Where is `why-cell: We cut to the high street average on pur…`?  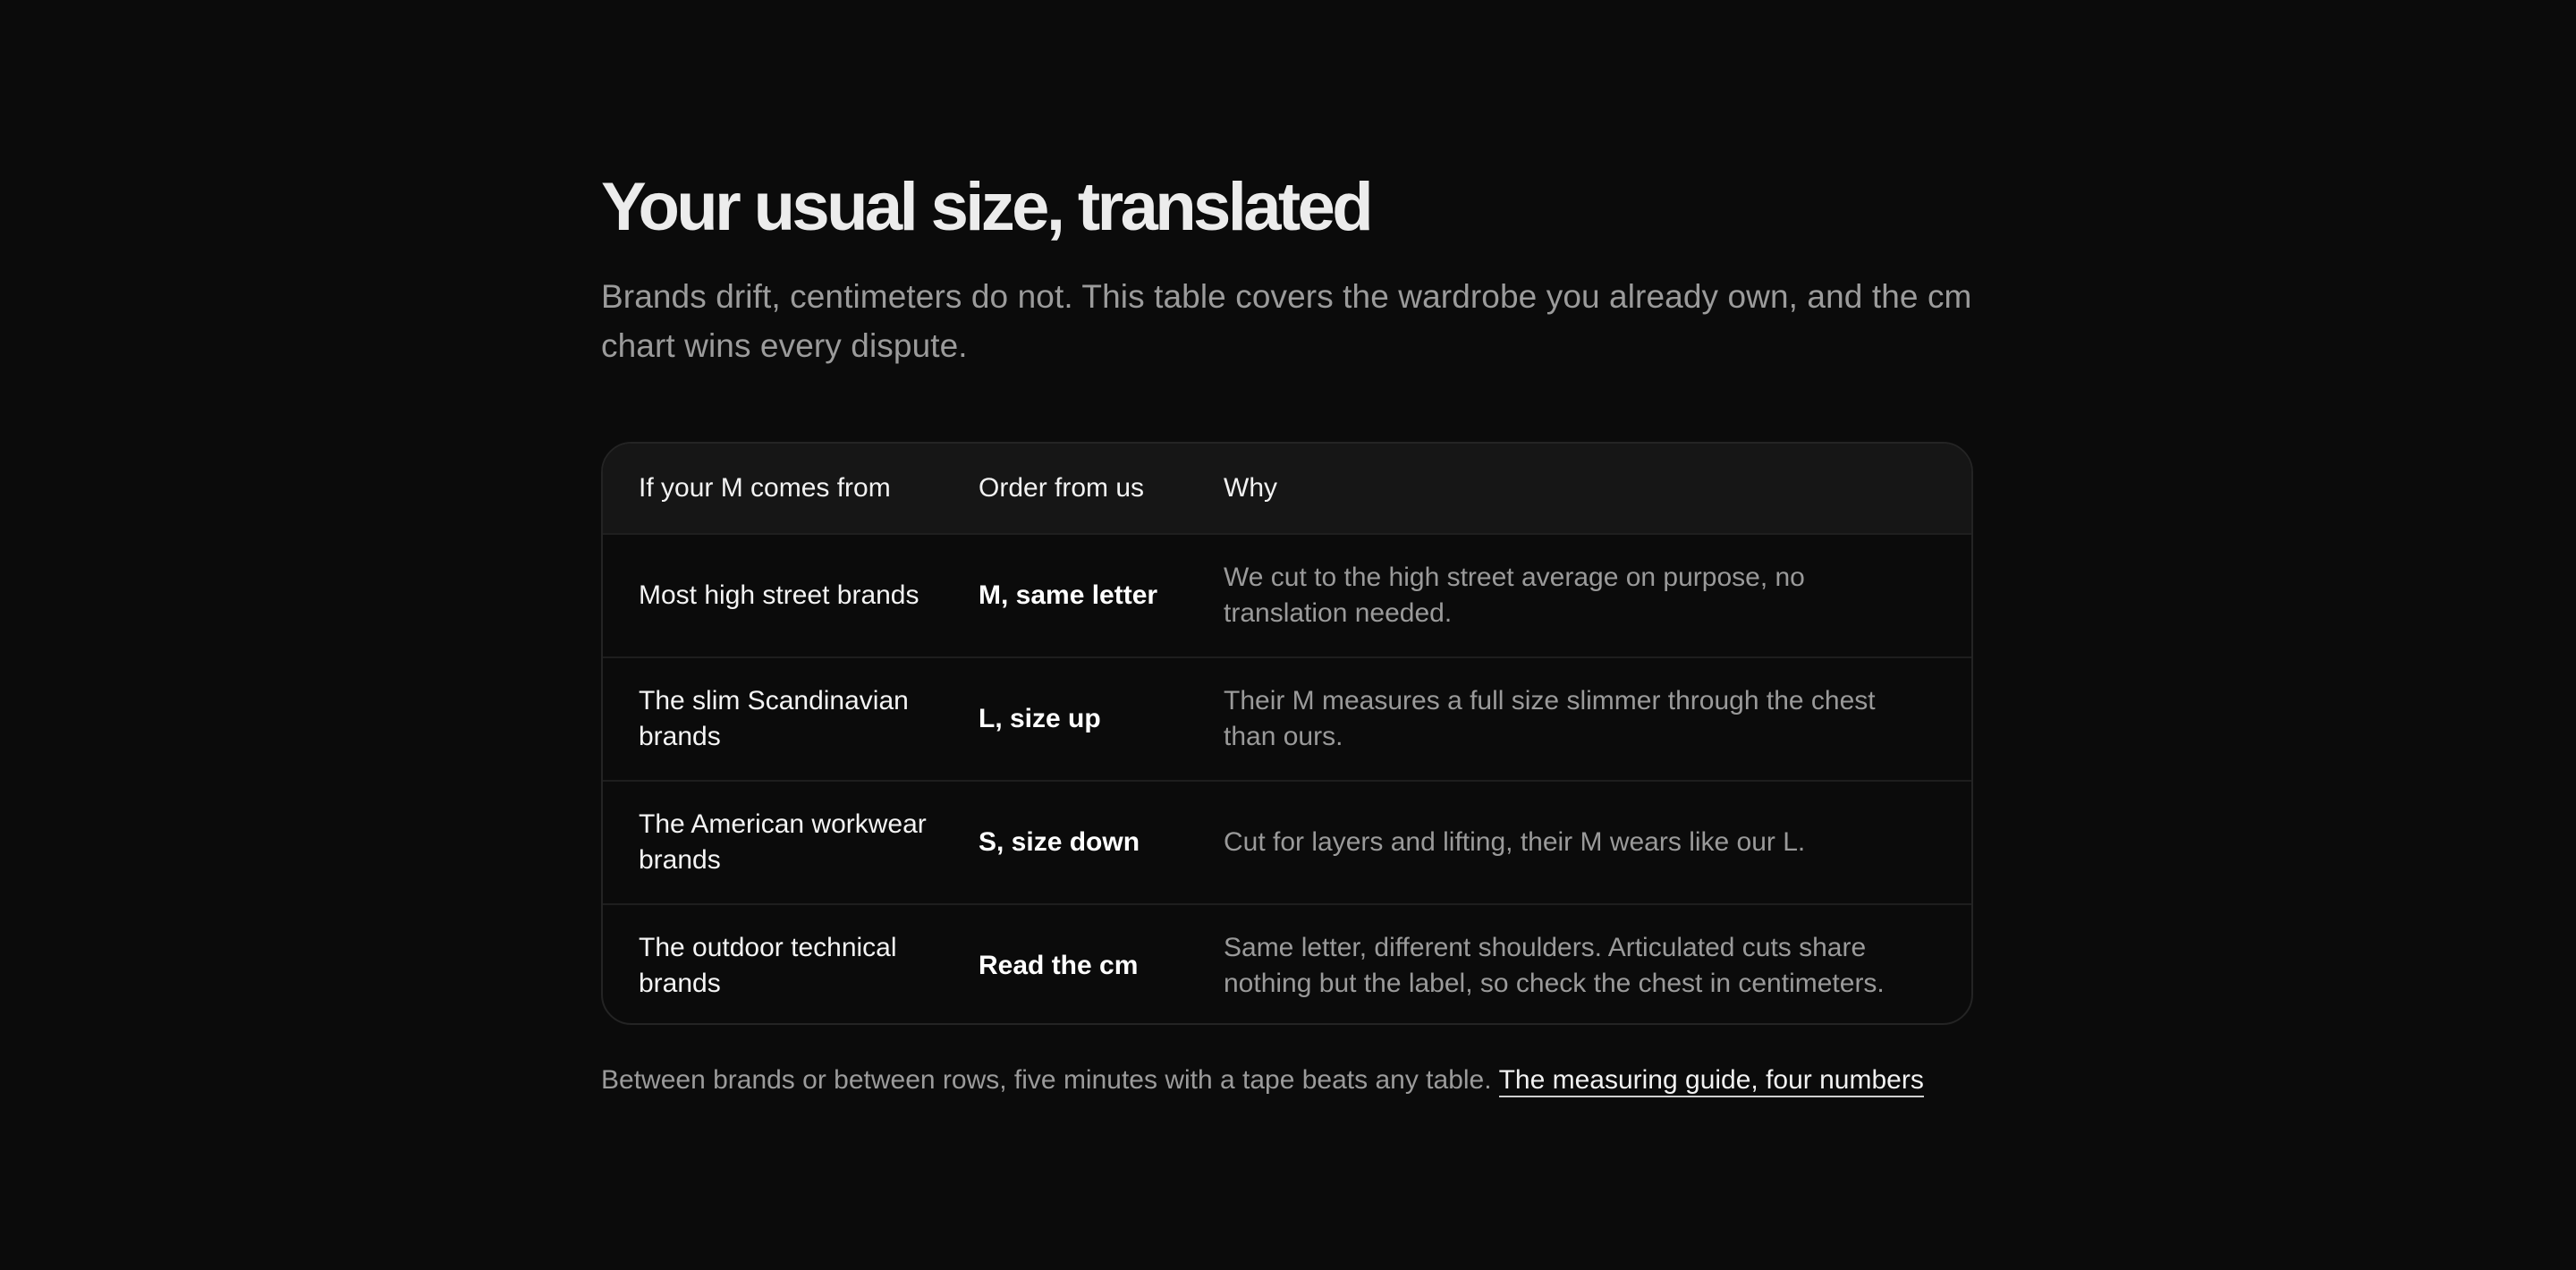 why-cell: We cut to the high street average on pur… is located at coordinates (1514, 595).